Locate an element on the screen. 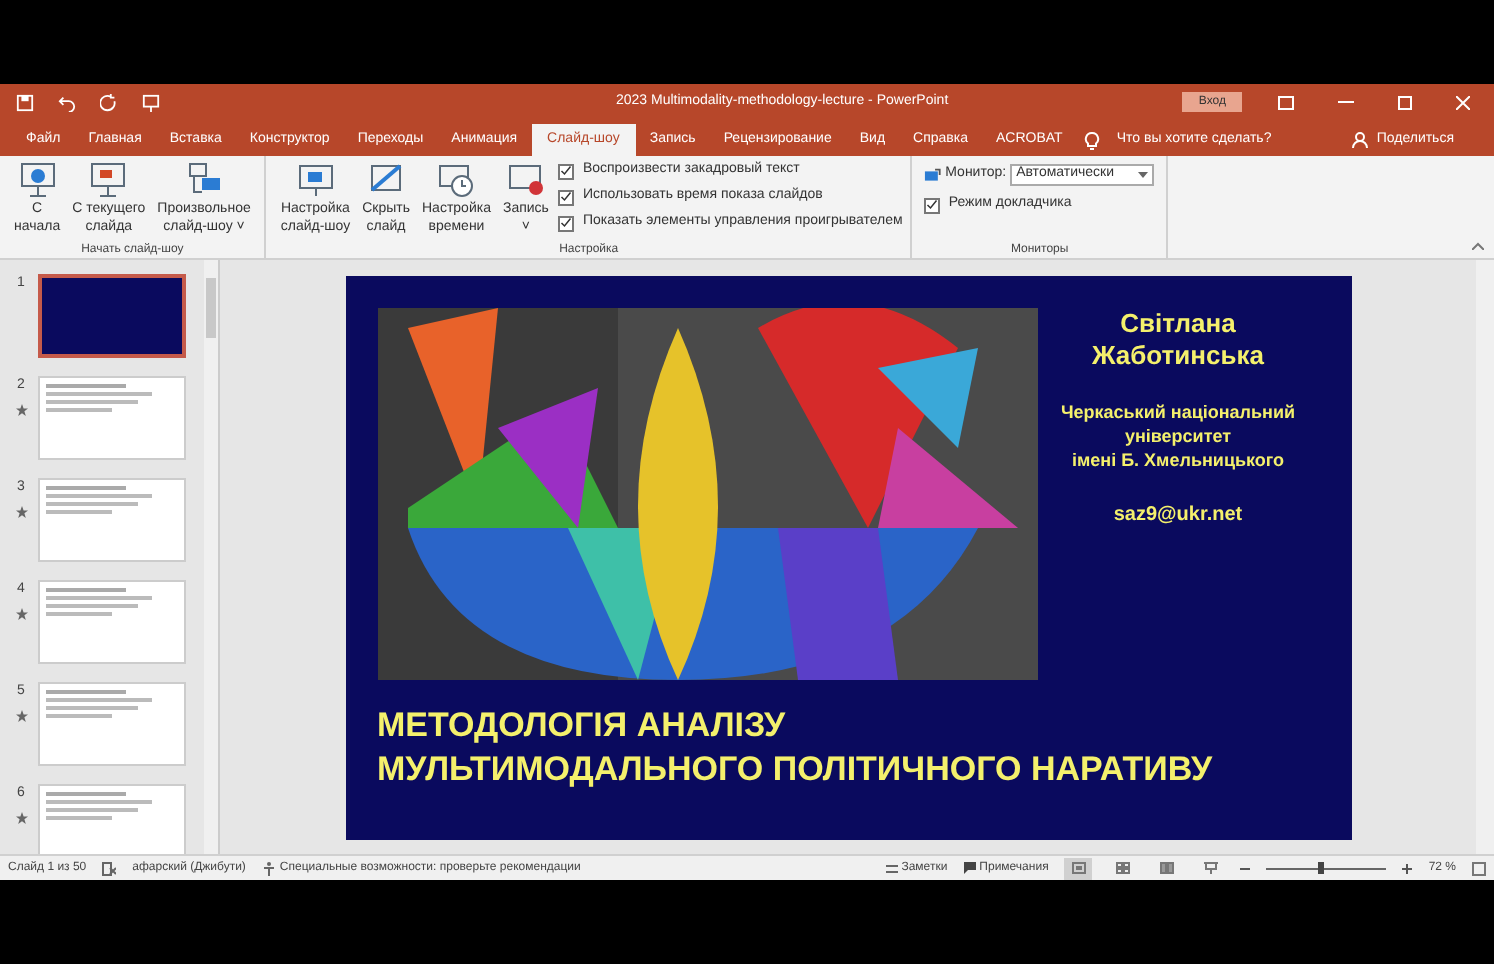  minimize-icon is located at coordinates (1346, 102).